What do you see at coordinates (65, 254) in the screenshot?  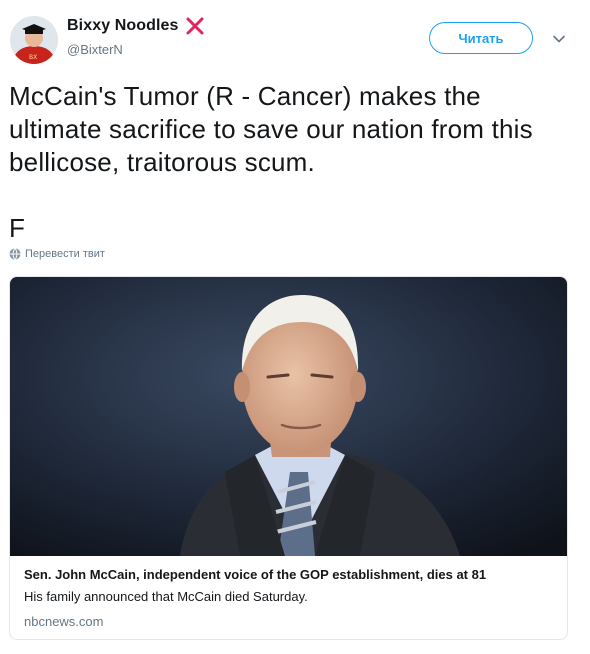 I see `translate-label: Перевести твит` at bounding box center [65, 254].